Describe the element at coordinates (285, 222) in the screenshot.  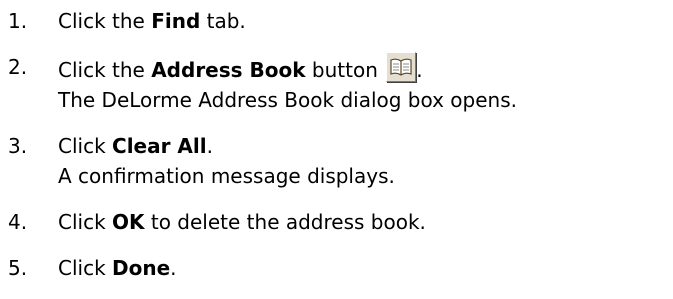
I see `step-text-suffix: to delete the address book.` at that location.